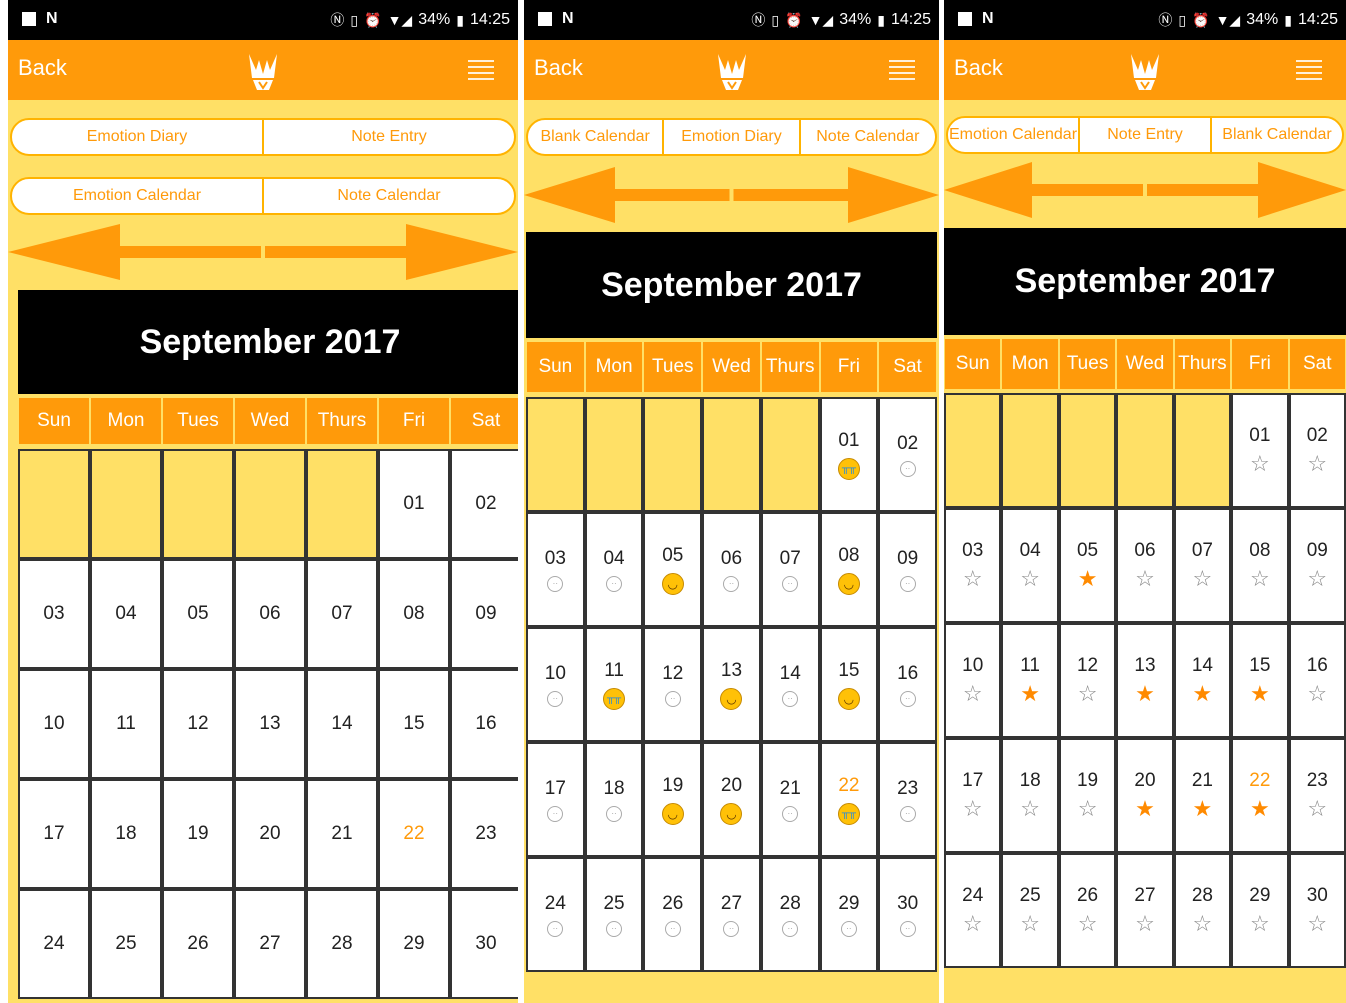 Image resolution: width=1346 pixels, height=1003 pixels. What do you see at coordinates (1317, 795) in the screenshot?
I see `day-cell: 23 ☆` at bounding box center [1317, 795].